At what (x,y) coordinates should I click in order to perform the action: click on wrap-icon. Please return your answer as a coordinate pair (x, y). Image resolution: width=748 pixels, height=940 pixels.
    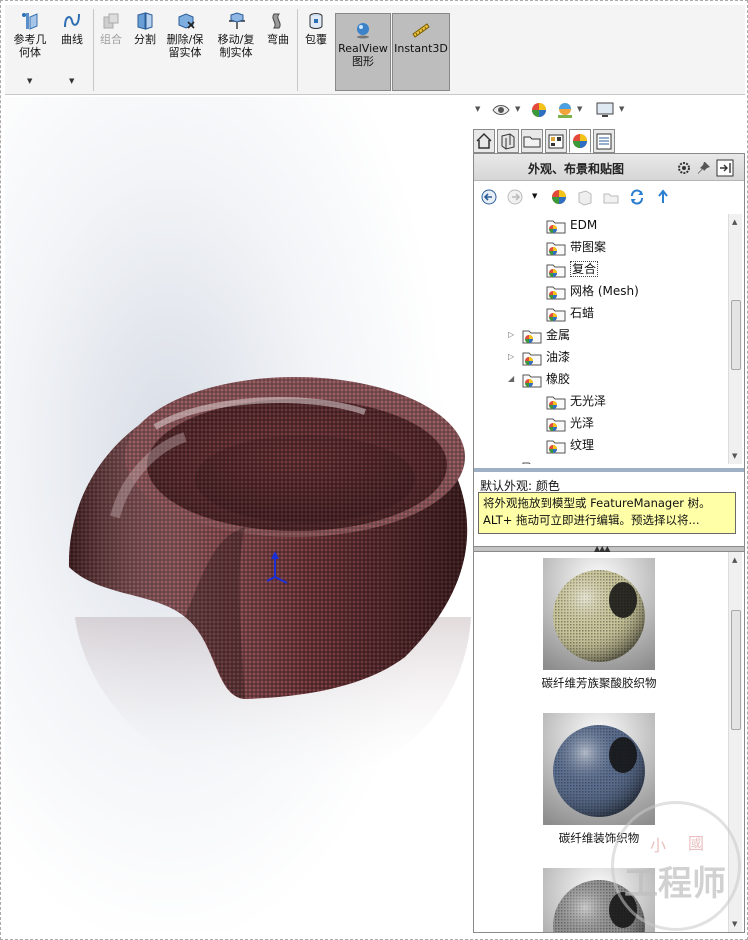
    Looking at the image, I should click on (316, 21).